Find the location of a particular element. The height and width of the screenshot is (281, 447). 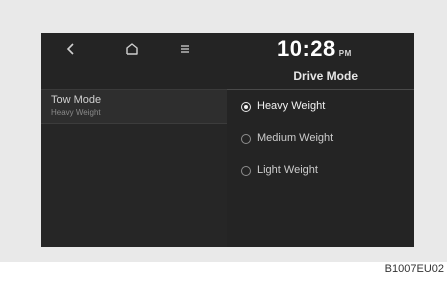

option-label: Light Weight is located at coordinates (287, 170).